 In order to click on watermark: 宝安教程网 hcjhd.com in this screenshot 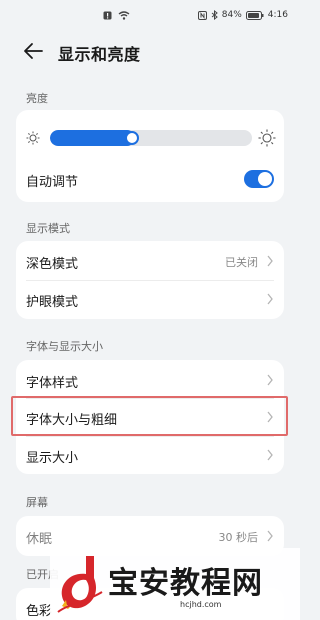, I will do `click(175, 584)`.